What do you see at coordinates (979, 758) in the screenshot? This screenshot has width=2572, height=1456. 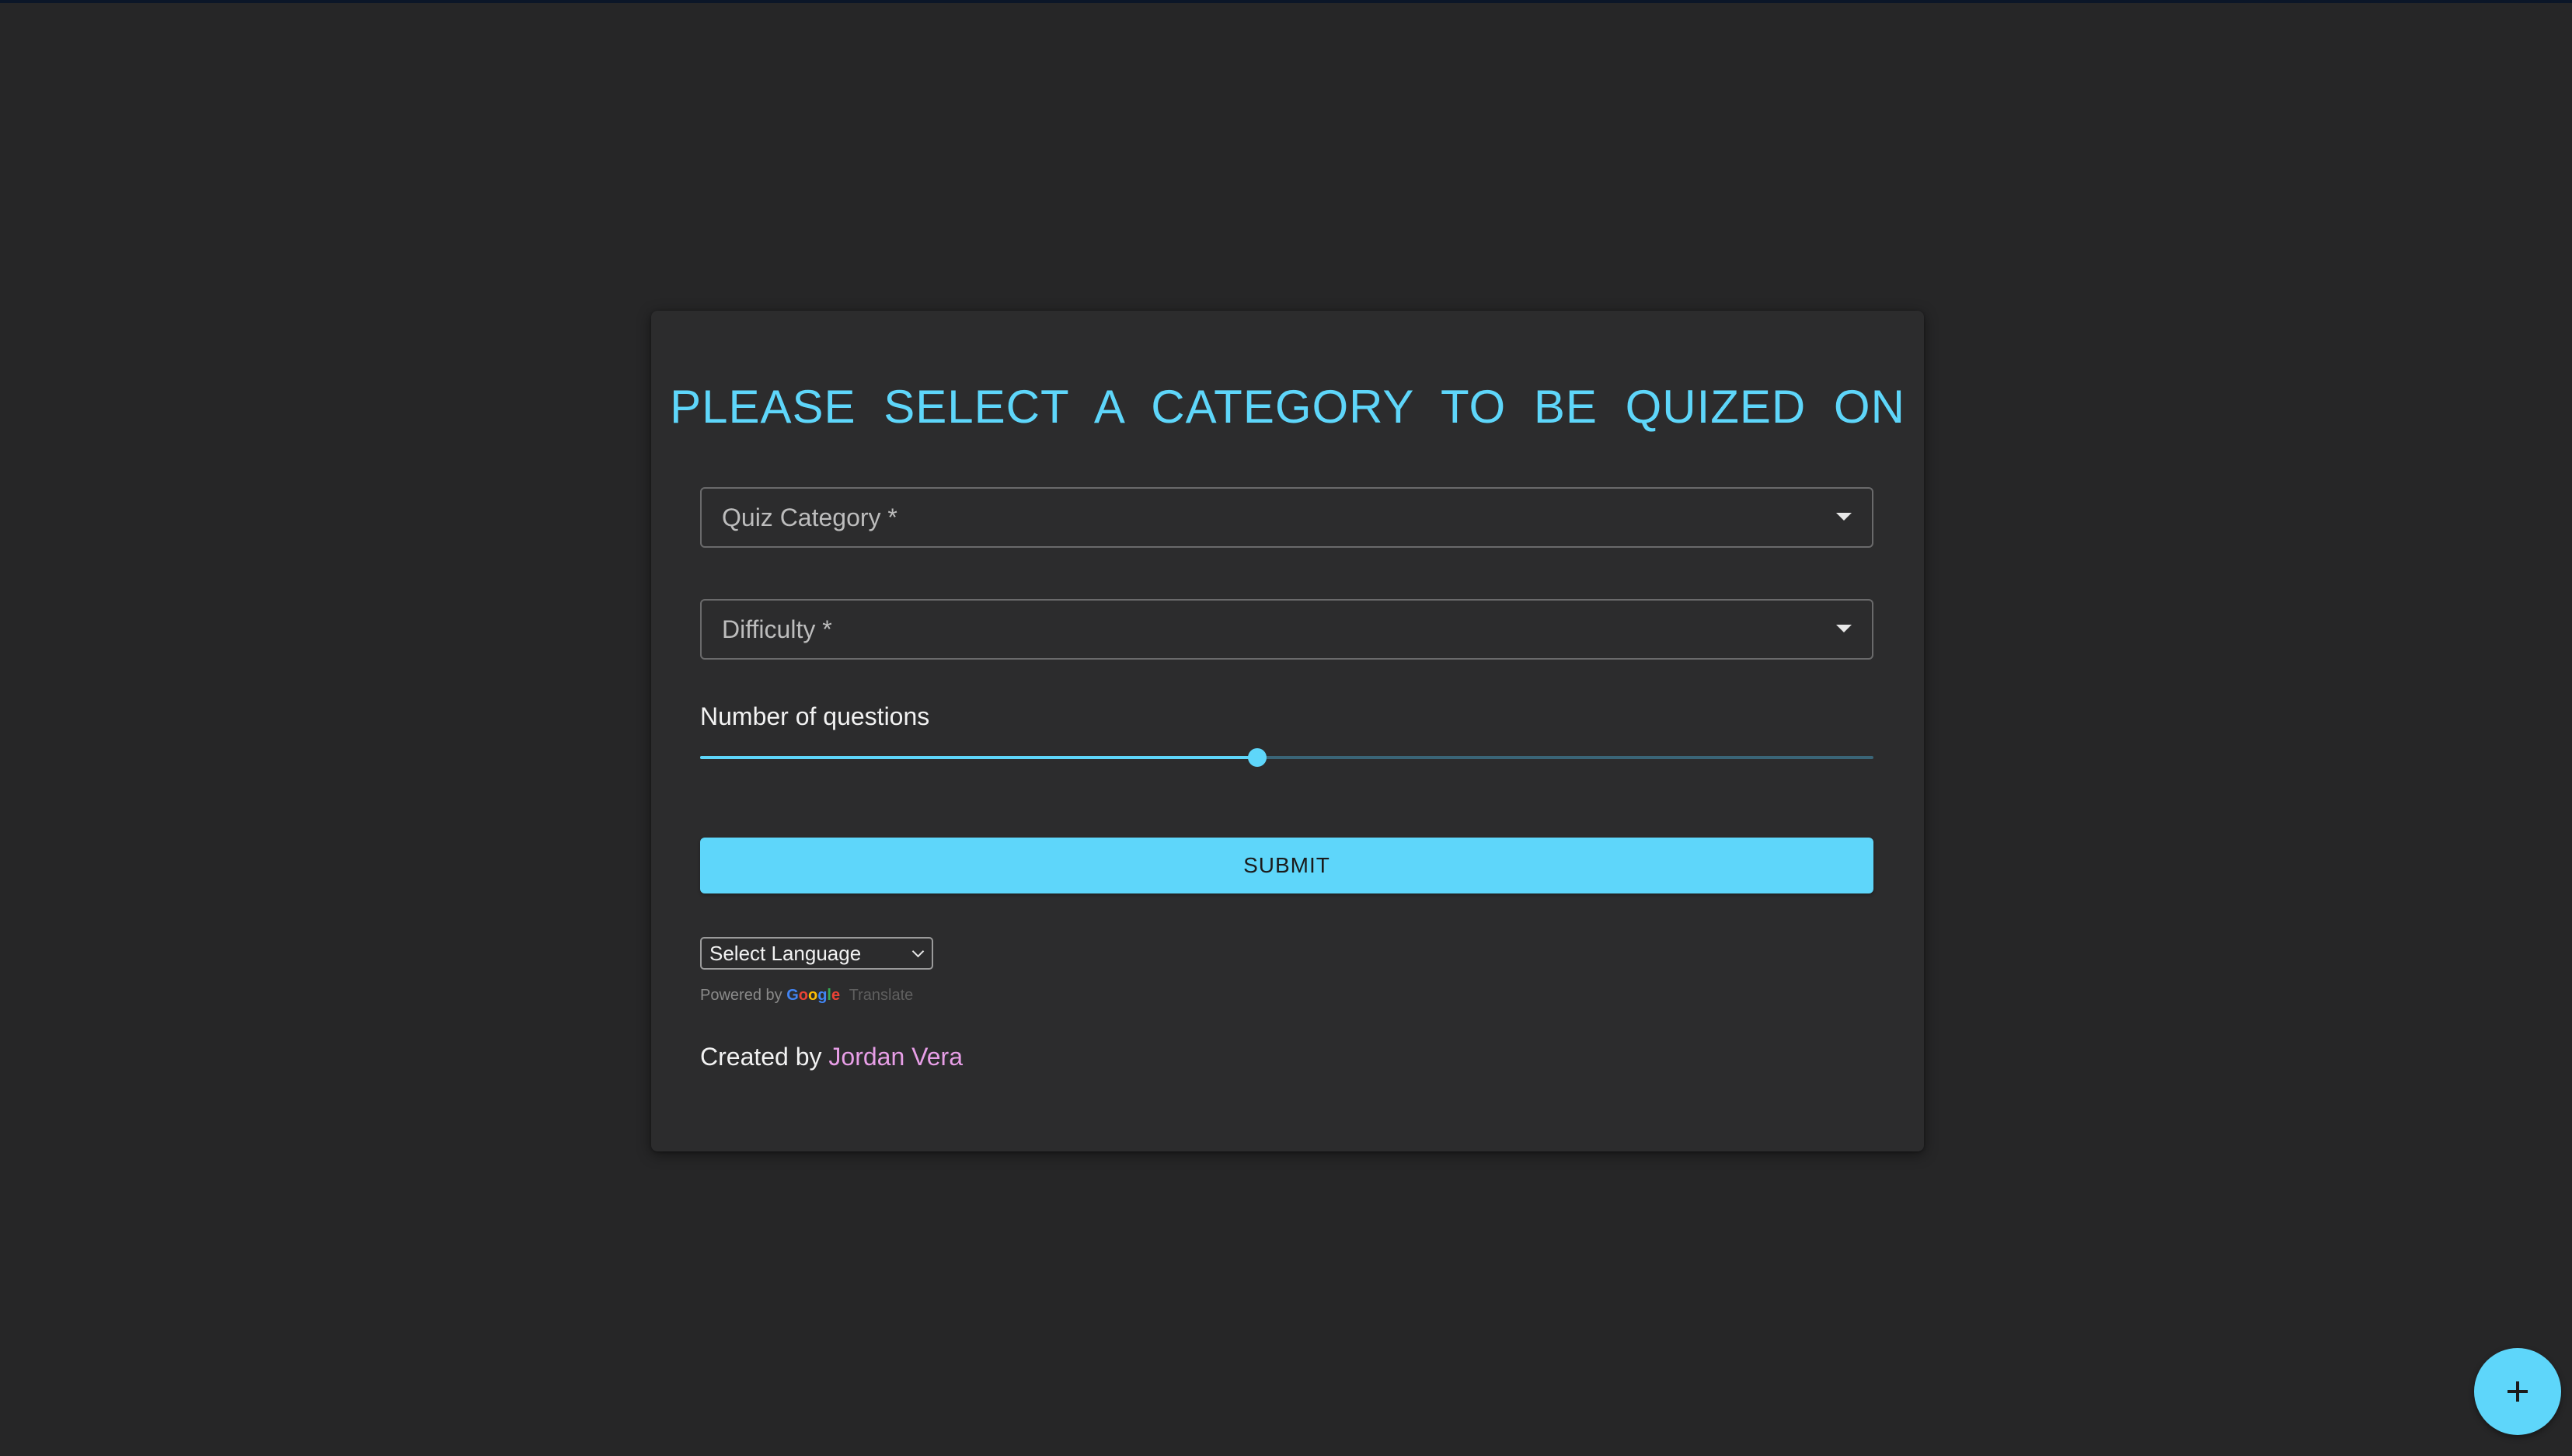 I see `slider-track` at bounding box center [979, 758].